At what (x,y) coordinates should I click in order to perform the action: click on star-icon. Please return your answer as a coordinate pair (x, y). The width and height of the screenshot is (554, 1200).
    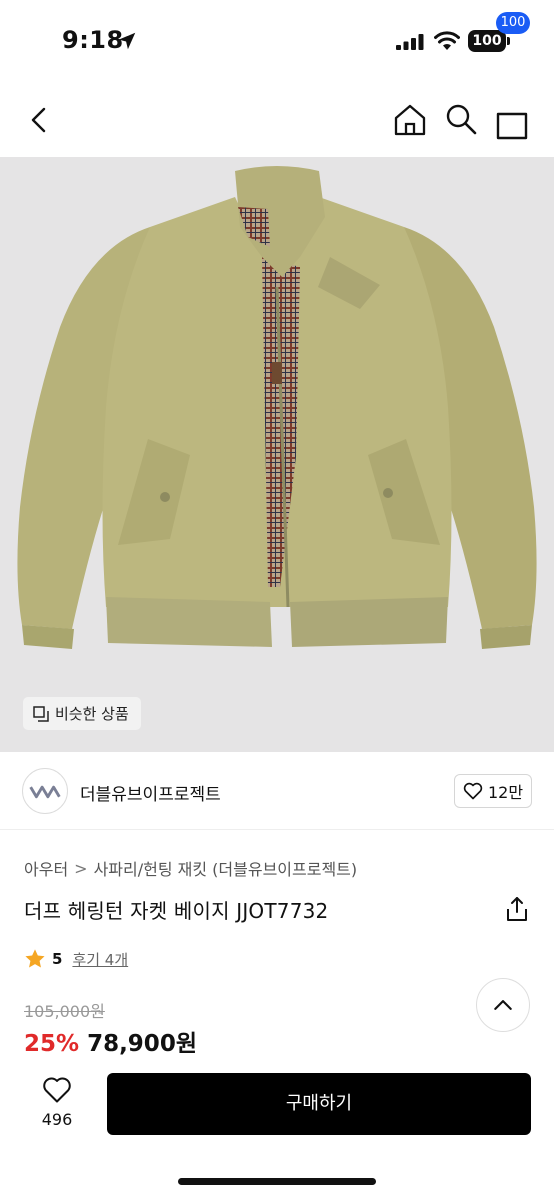
    Looking at the image, I should click on (35, 958).